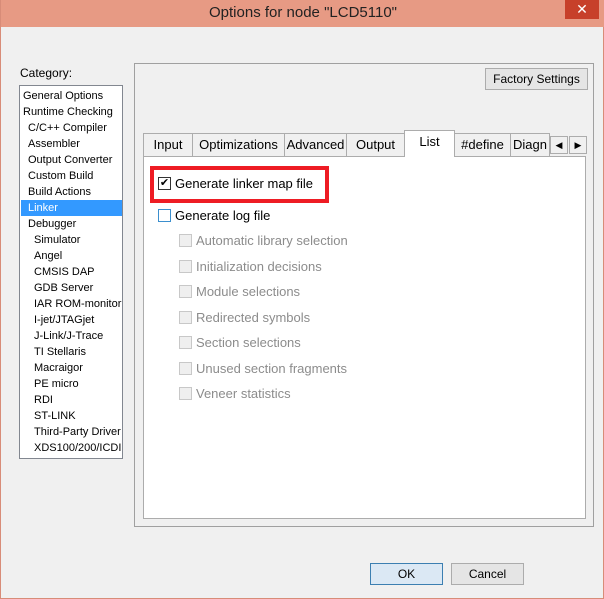 This screenshot has width=604, height=599. Describe the element at coordinates (71, 352) in the screenshot. I see `category-item: TI Stellaris` at that location.